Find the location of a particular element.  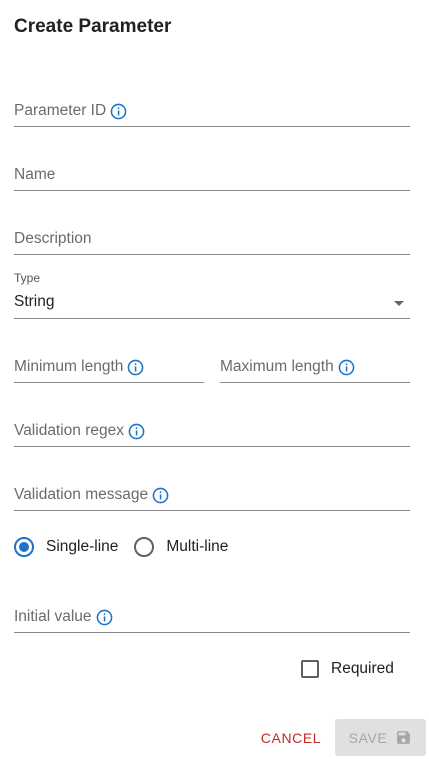

initial-value-label: Initial value is located at coordinates (53, 616).